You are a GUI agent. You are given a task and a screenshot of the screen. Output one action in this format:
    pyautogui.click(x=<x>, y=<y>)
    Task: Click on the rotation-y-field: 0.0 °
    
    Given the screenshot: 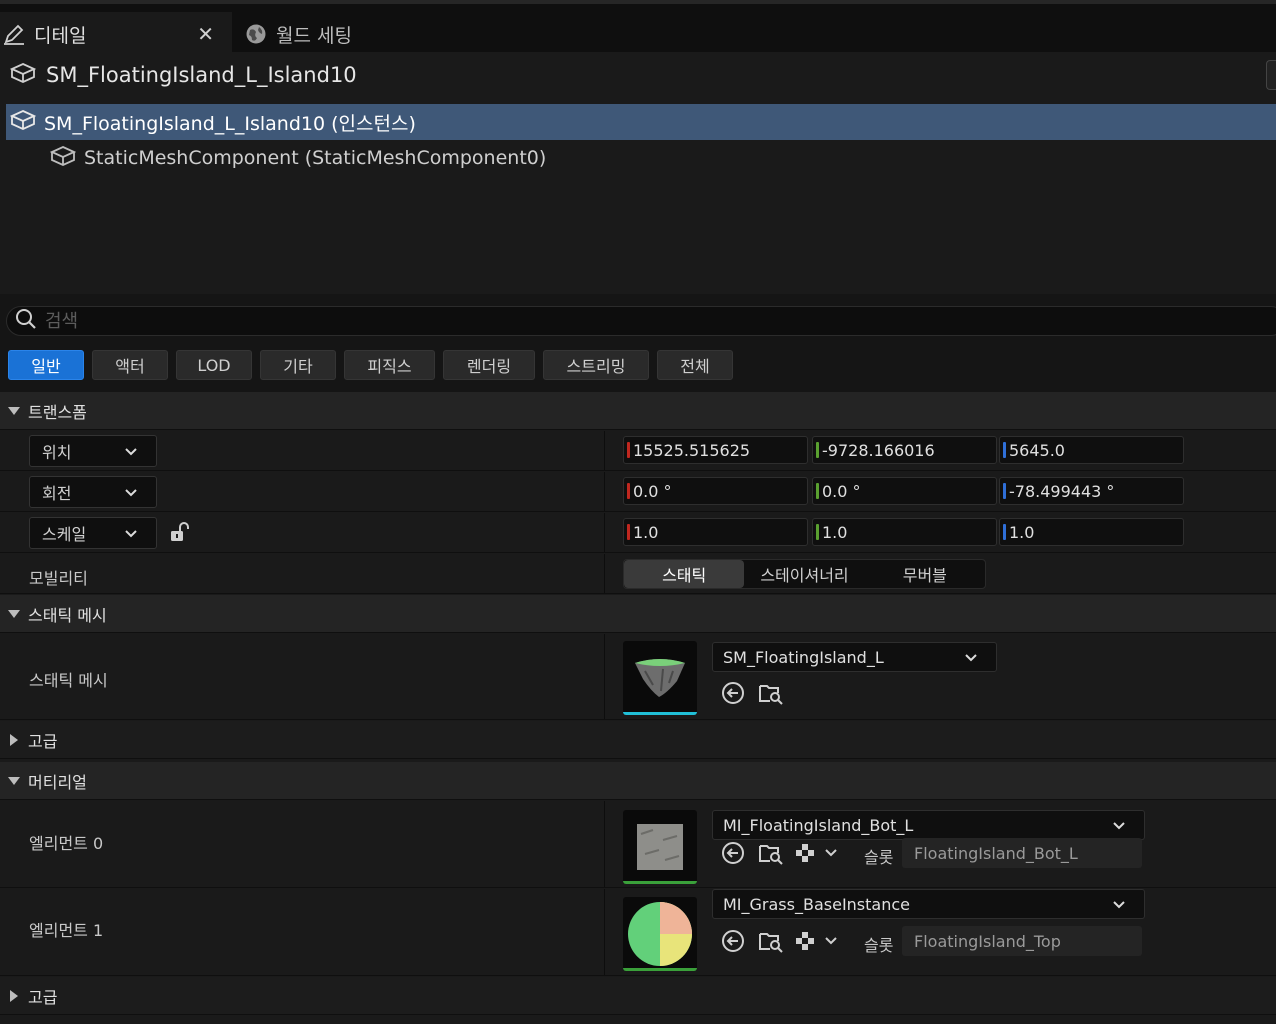 What is the action you would take?
    pyautogui.click(x=904, y=491)
    